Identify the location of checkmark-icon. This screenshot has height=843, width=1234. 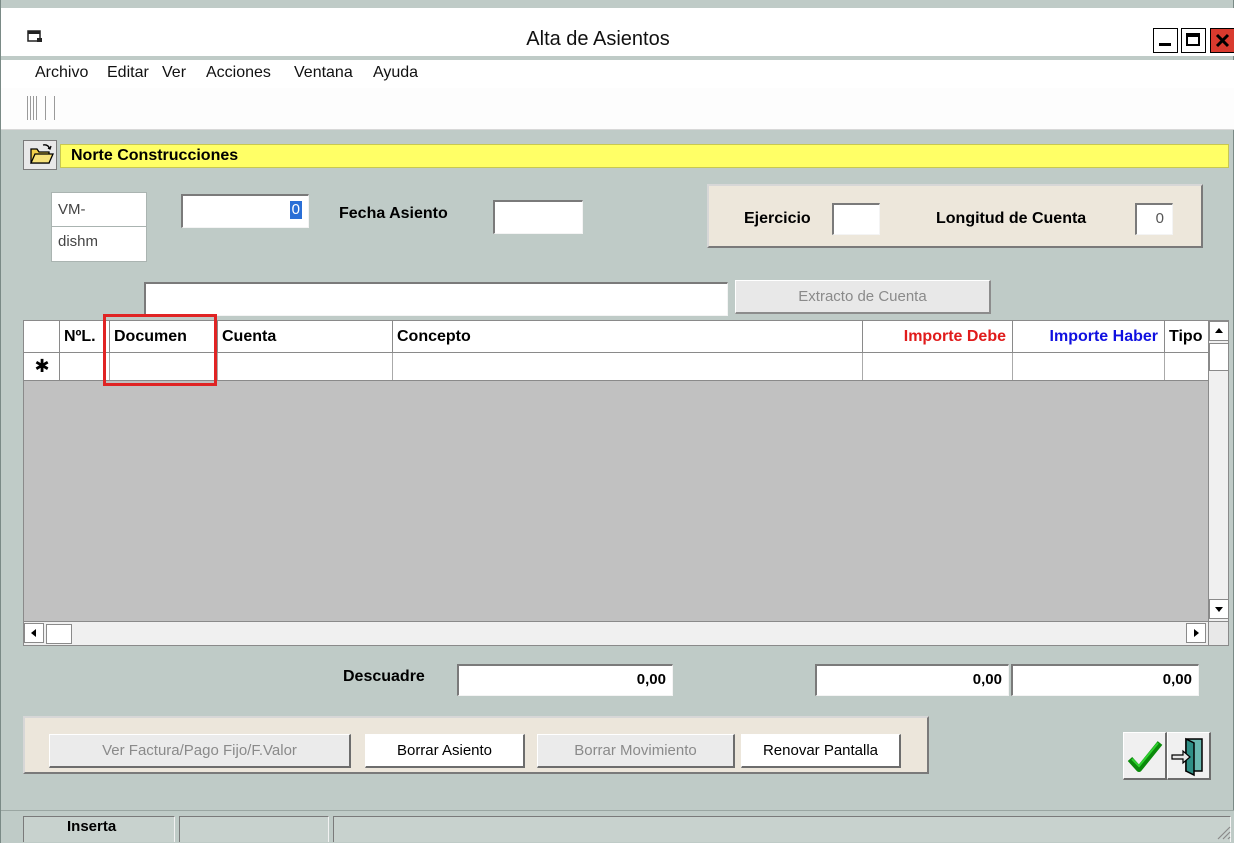
(1145, 756).